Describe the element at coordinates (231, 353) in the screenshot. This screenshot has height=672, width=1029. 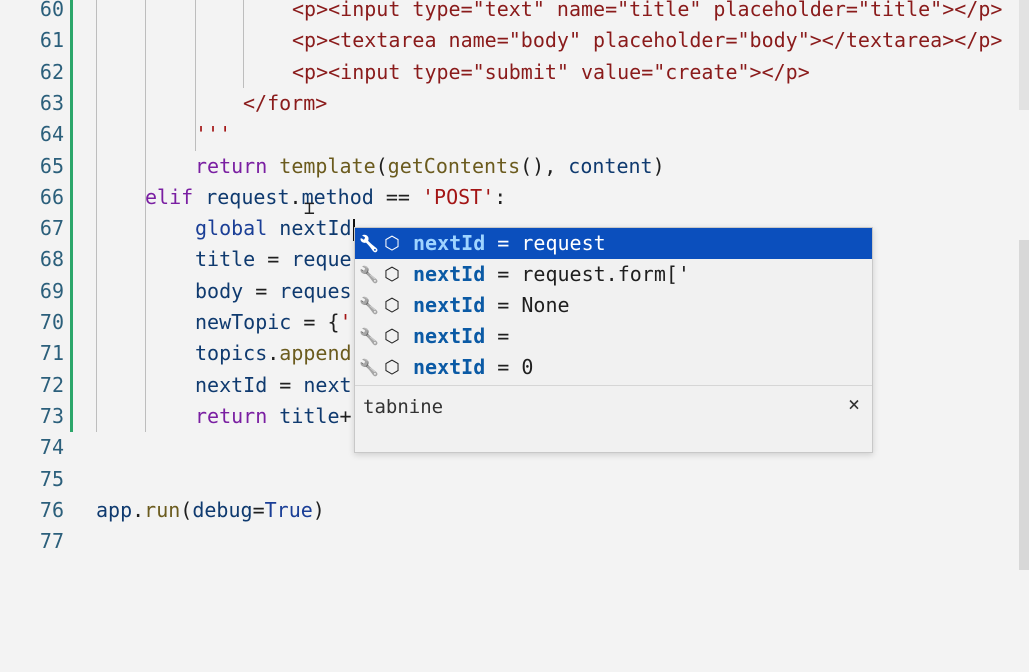
I see `code-token: topics` at that location.